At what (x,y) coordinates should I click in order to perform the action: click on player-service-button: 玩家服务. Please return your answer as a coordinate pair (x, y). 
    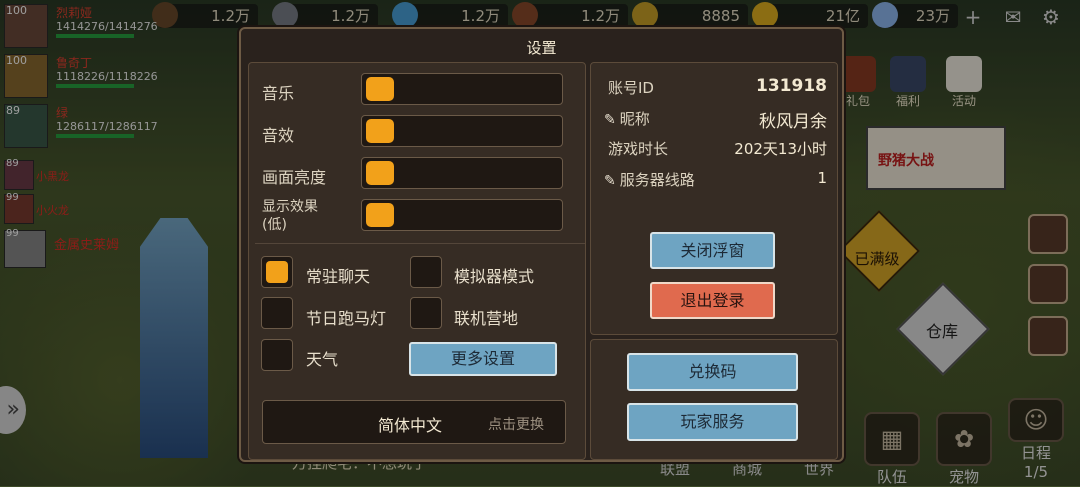
    Looking at the image, I should click on (712, 422).